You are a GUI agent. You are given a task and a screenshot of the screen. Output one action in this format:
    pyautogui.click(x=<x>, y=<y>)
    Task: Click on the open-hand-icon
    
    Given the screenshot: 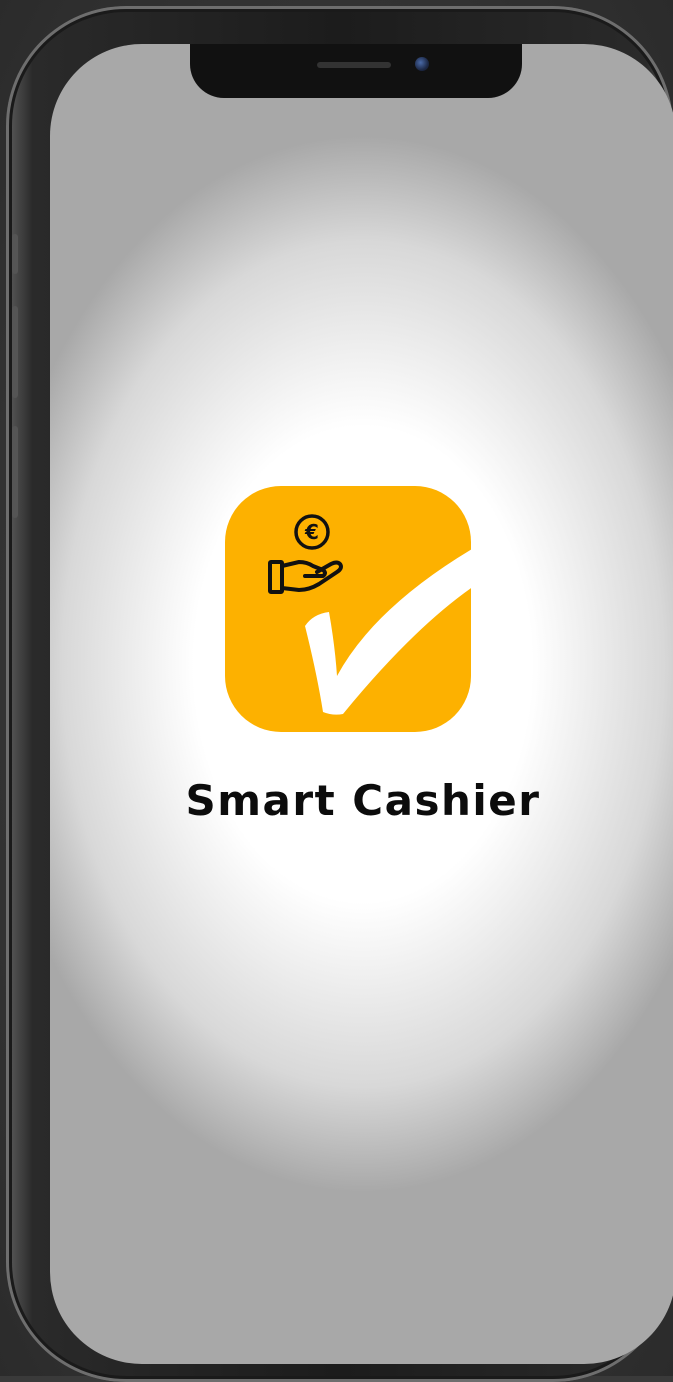 What is the action you would take?
    pyautogui.click(x=305, y=577)
    